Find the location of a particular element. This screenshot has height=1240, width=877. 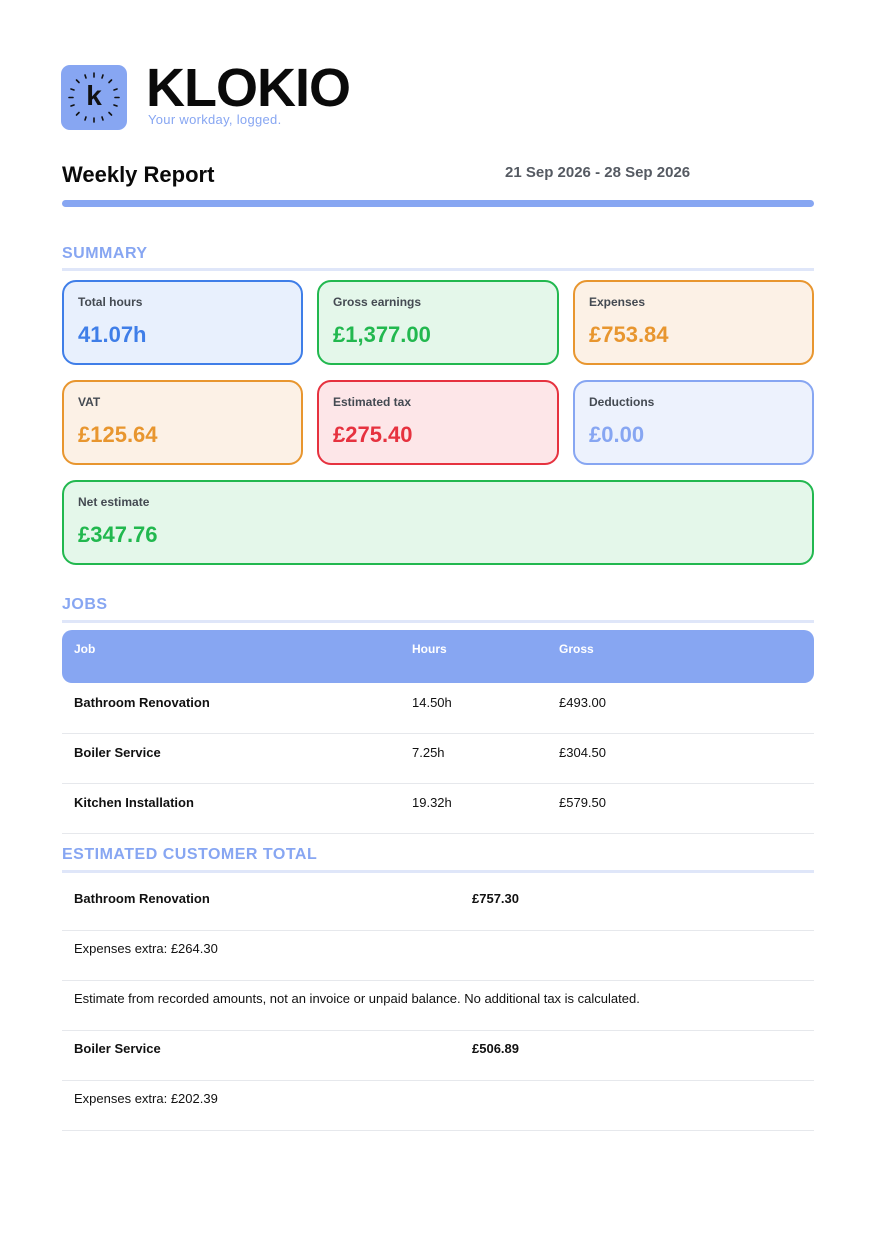

card-label: Estimated tax is located at coordinates (372, 402).